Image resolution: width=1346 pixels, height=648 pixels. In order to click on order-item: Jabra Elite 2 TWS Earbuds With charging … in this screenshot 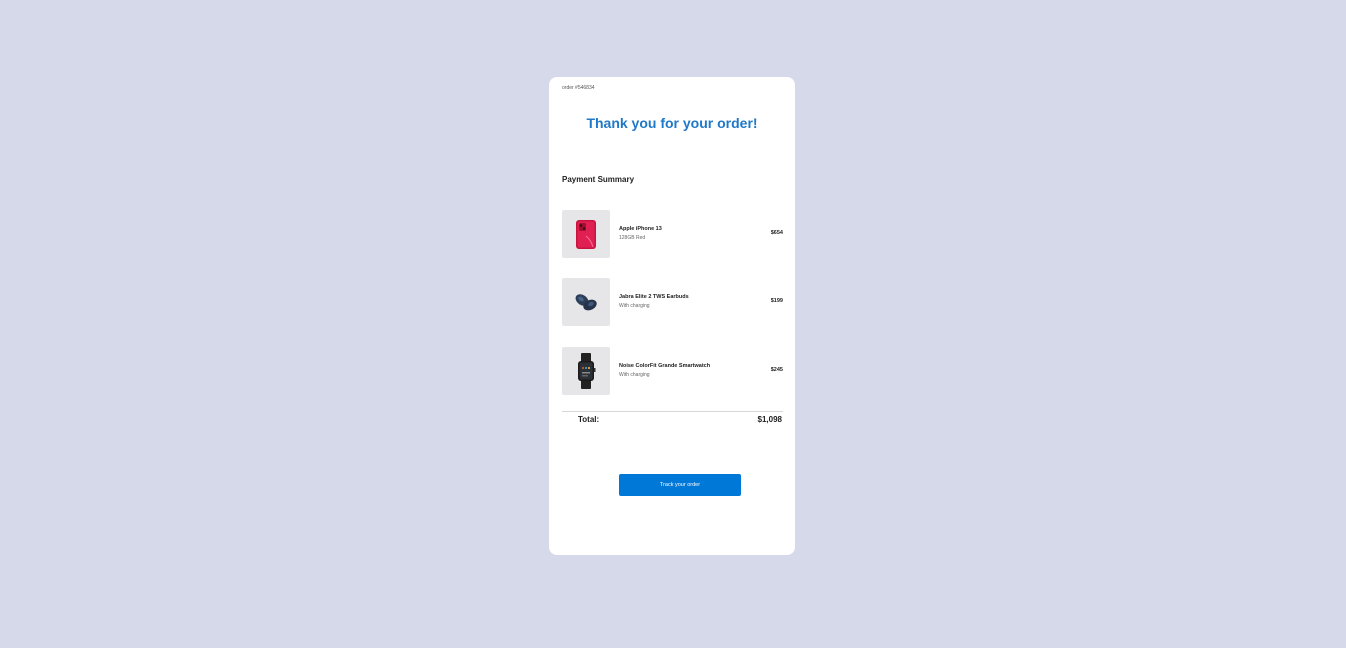, I will do `click(672, 302)`.